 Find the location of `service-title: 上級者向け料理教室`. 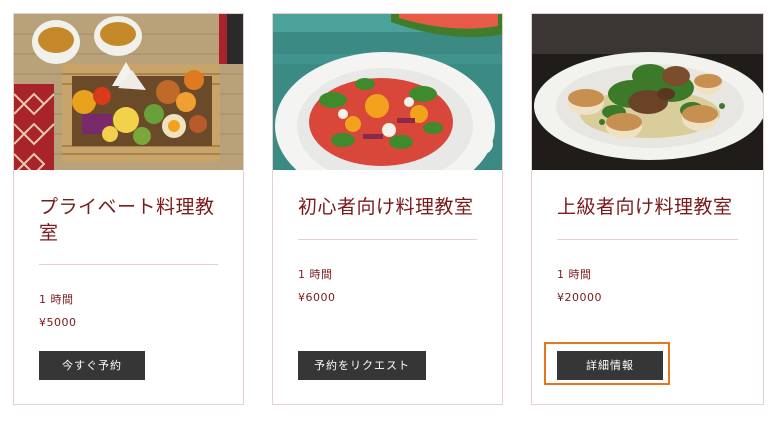

service-title: 上級者向け料理教室 is located at coordinates (651, 207).